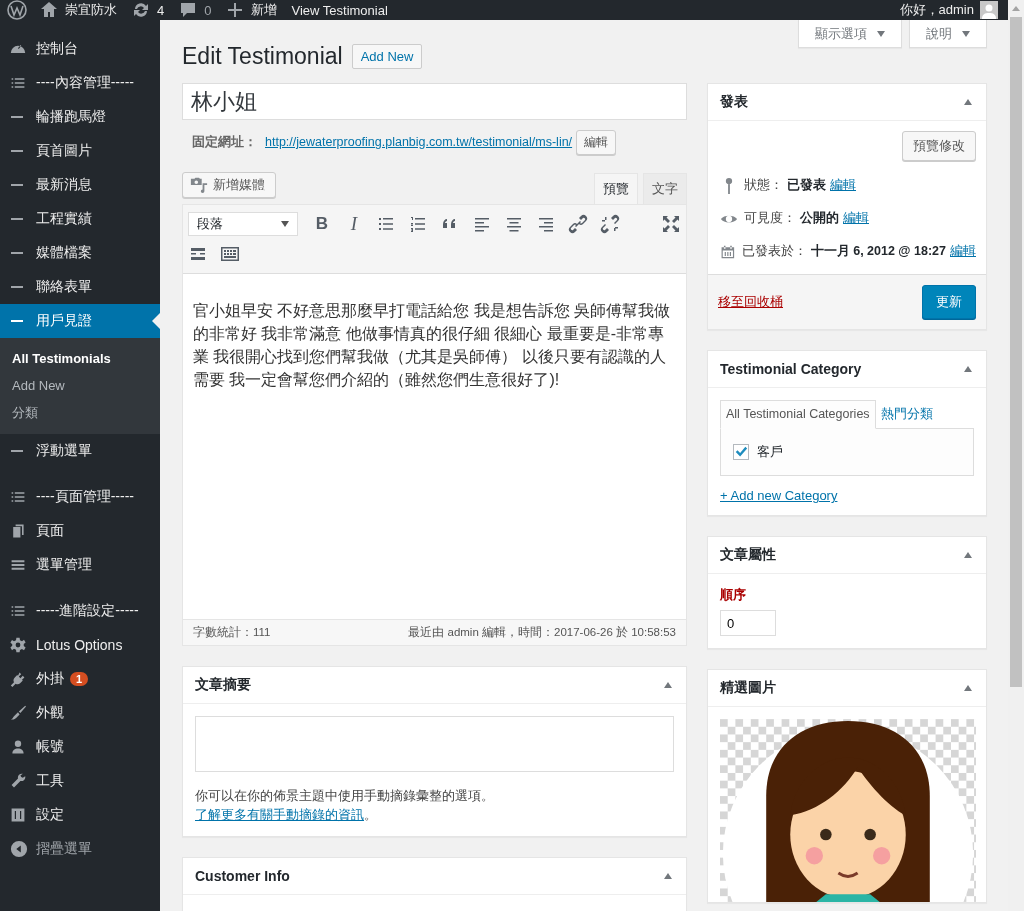  What do you see at coordinates (80, 781) in the screenshot?
I see `sidebar-item: 工具` at bounding box center [80, 781].